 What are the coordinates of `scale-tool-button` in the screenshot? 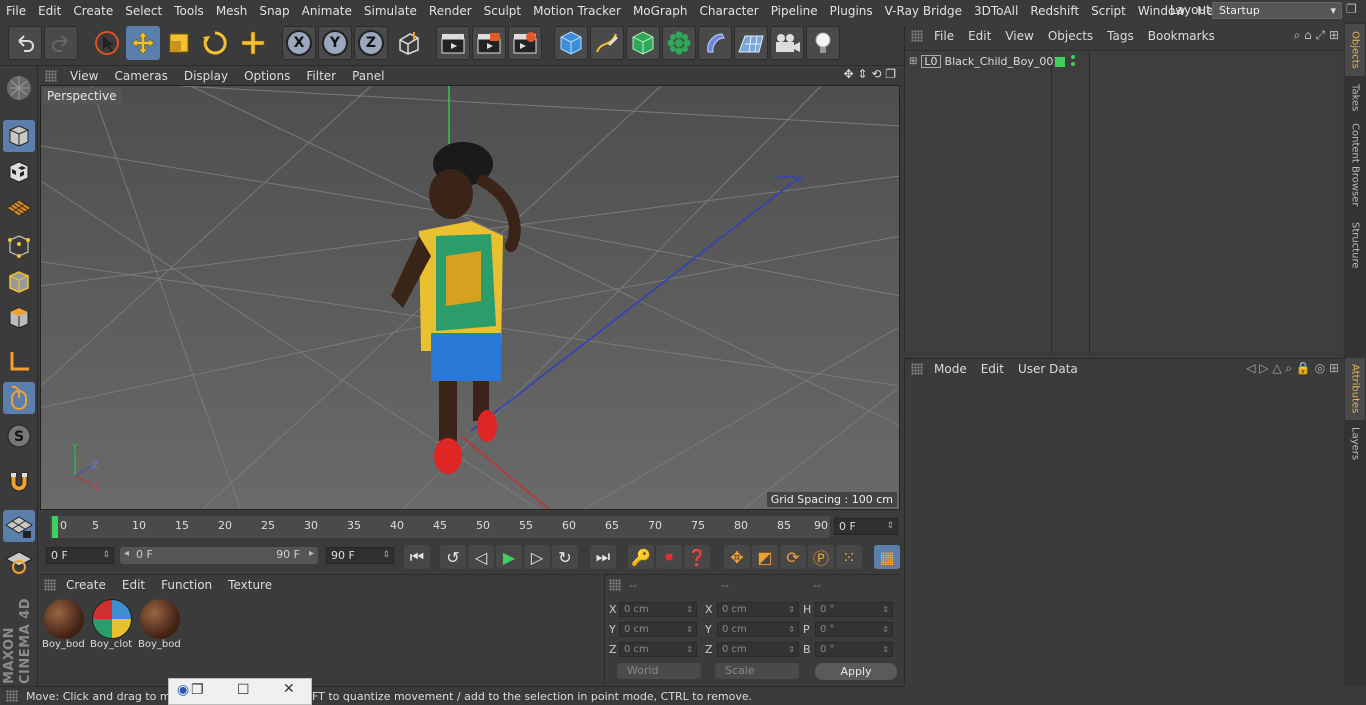 It's located at (179, 43).